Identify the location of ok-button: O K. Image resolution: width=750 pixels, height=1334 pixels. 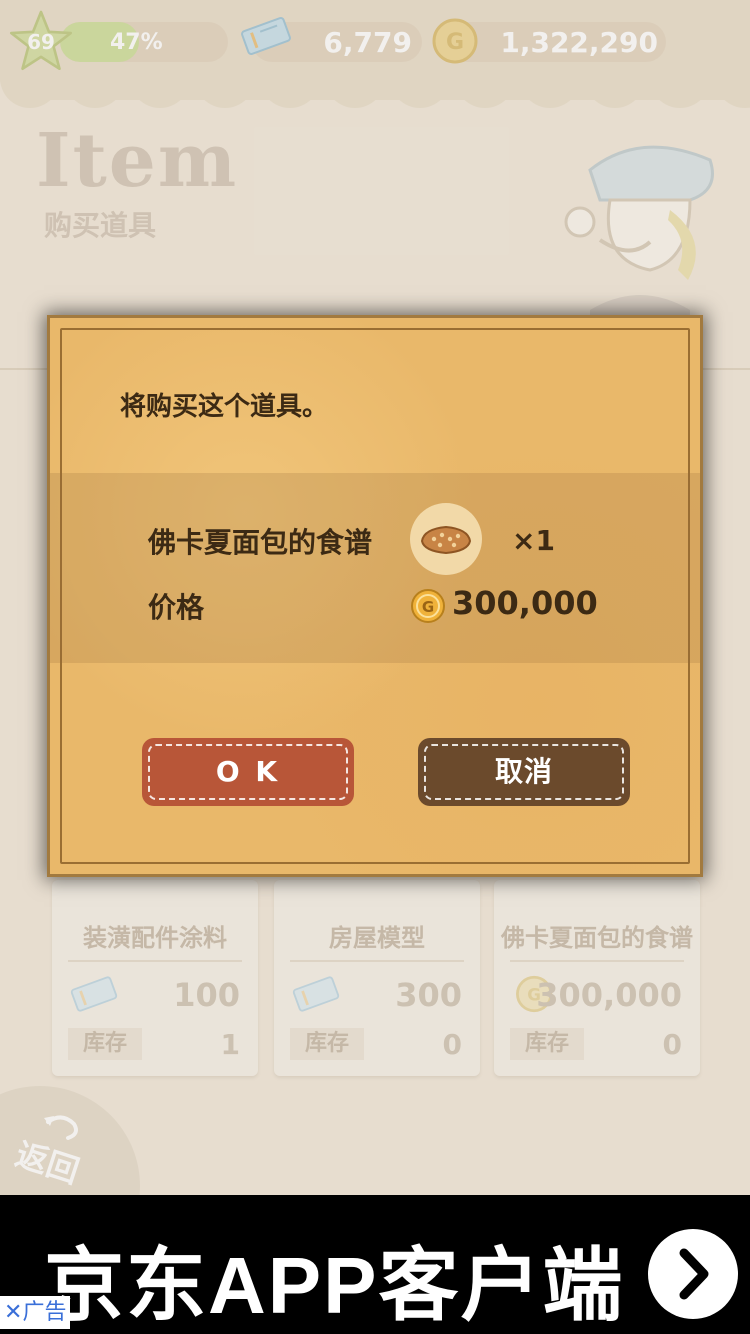
(248, 772).